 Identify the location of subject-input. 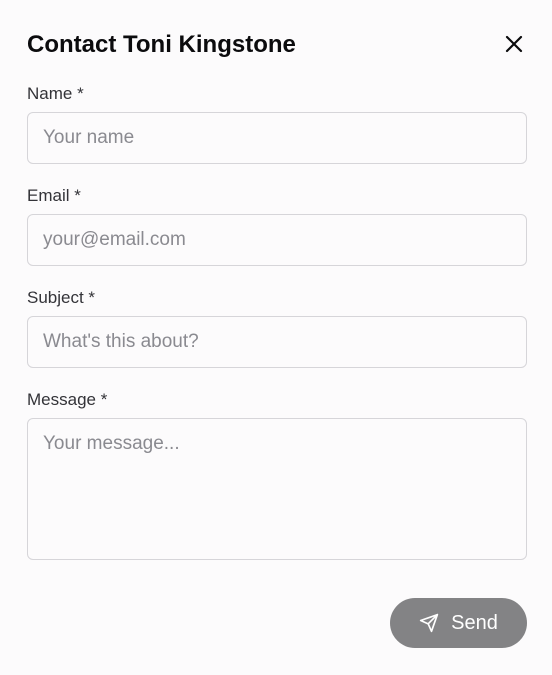
(277, 342).